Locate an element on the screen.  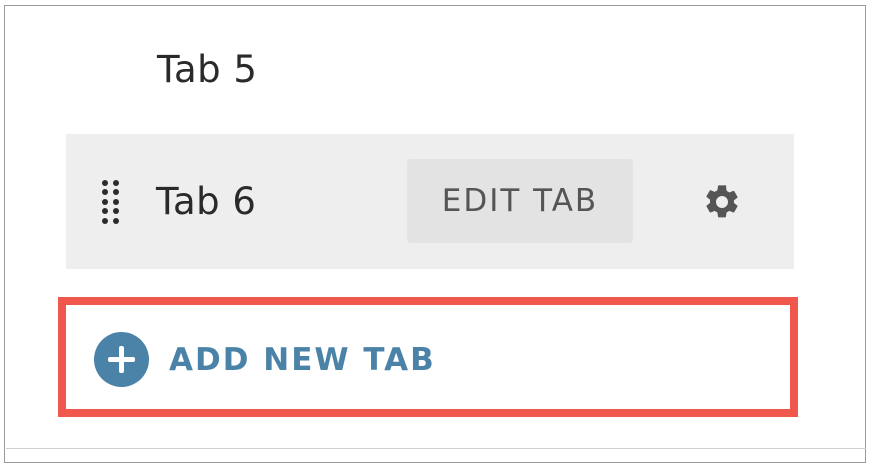
tab-label: Tab 6 is located at coordinates (206, 201).